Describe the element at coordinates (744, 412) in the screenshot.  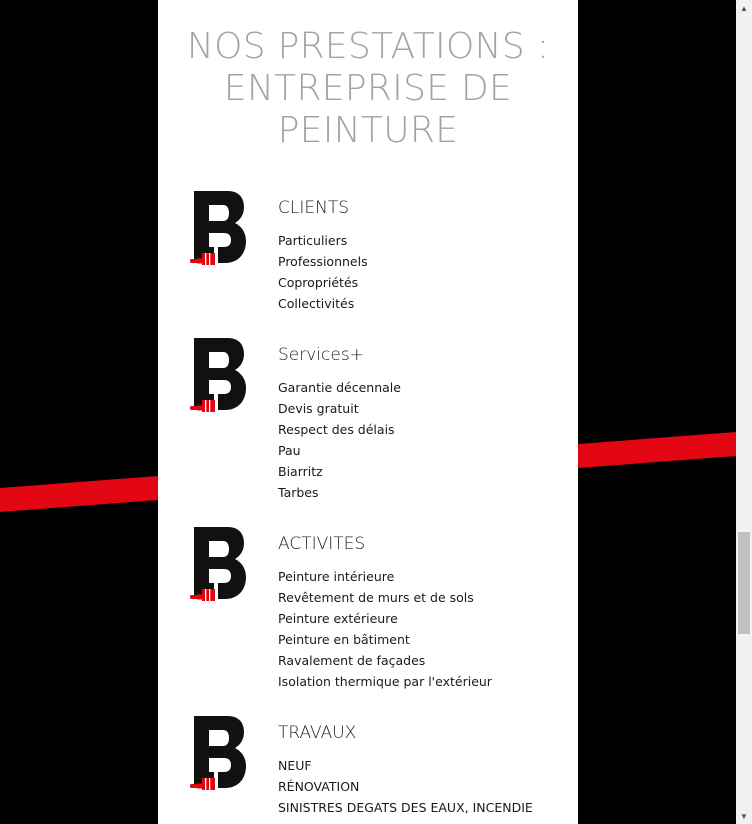
I see `vertical-scrollbar: ▲ ▼` at that location.